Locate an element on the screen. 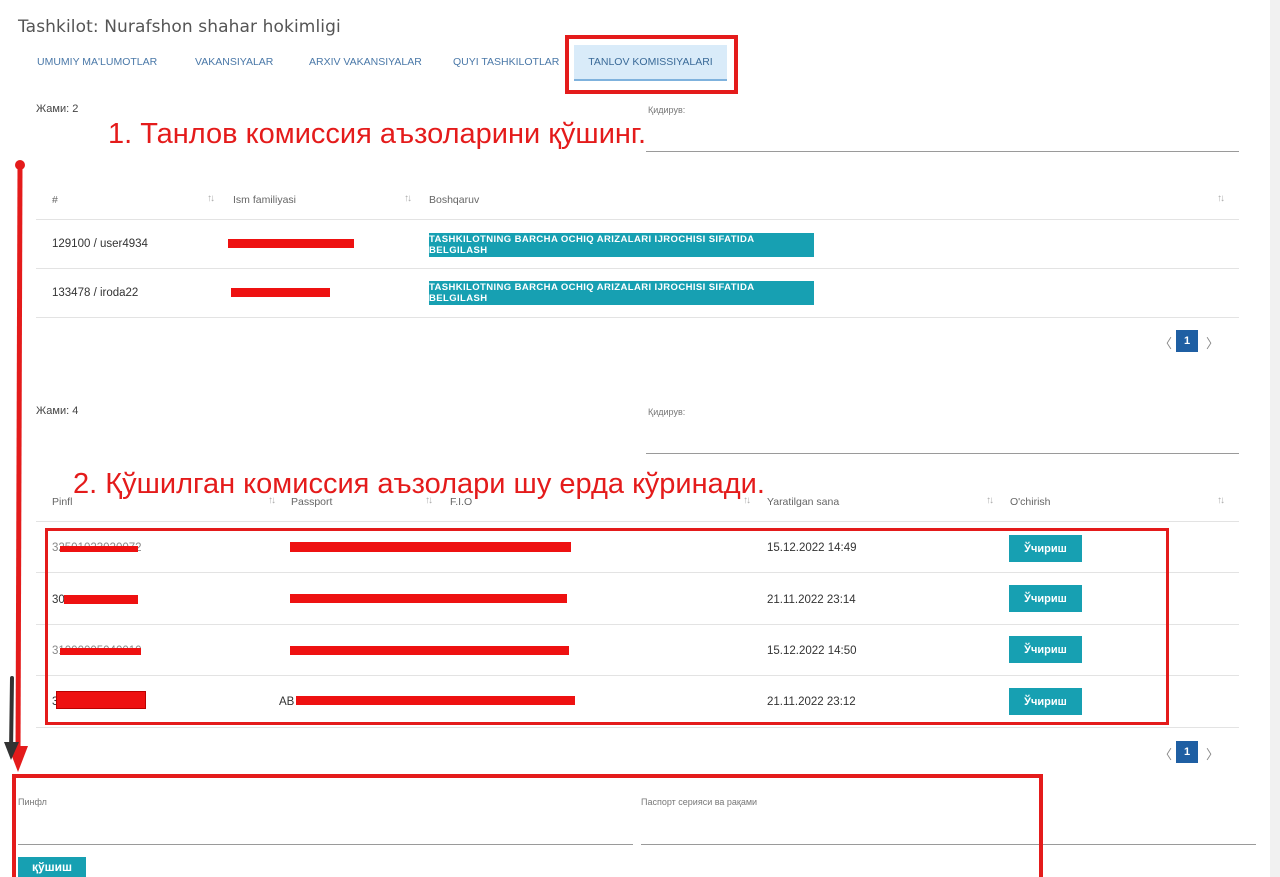  col-header-name: Ism familiyasi is located at coordinates (264, 200).